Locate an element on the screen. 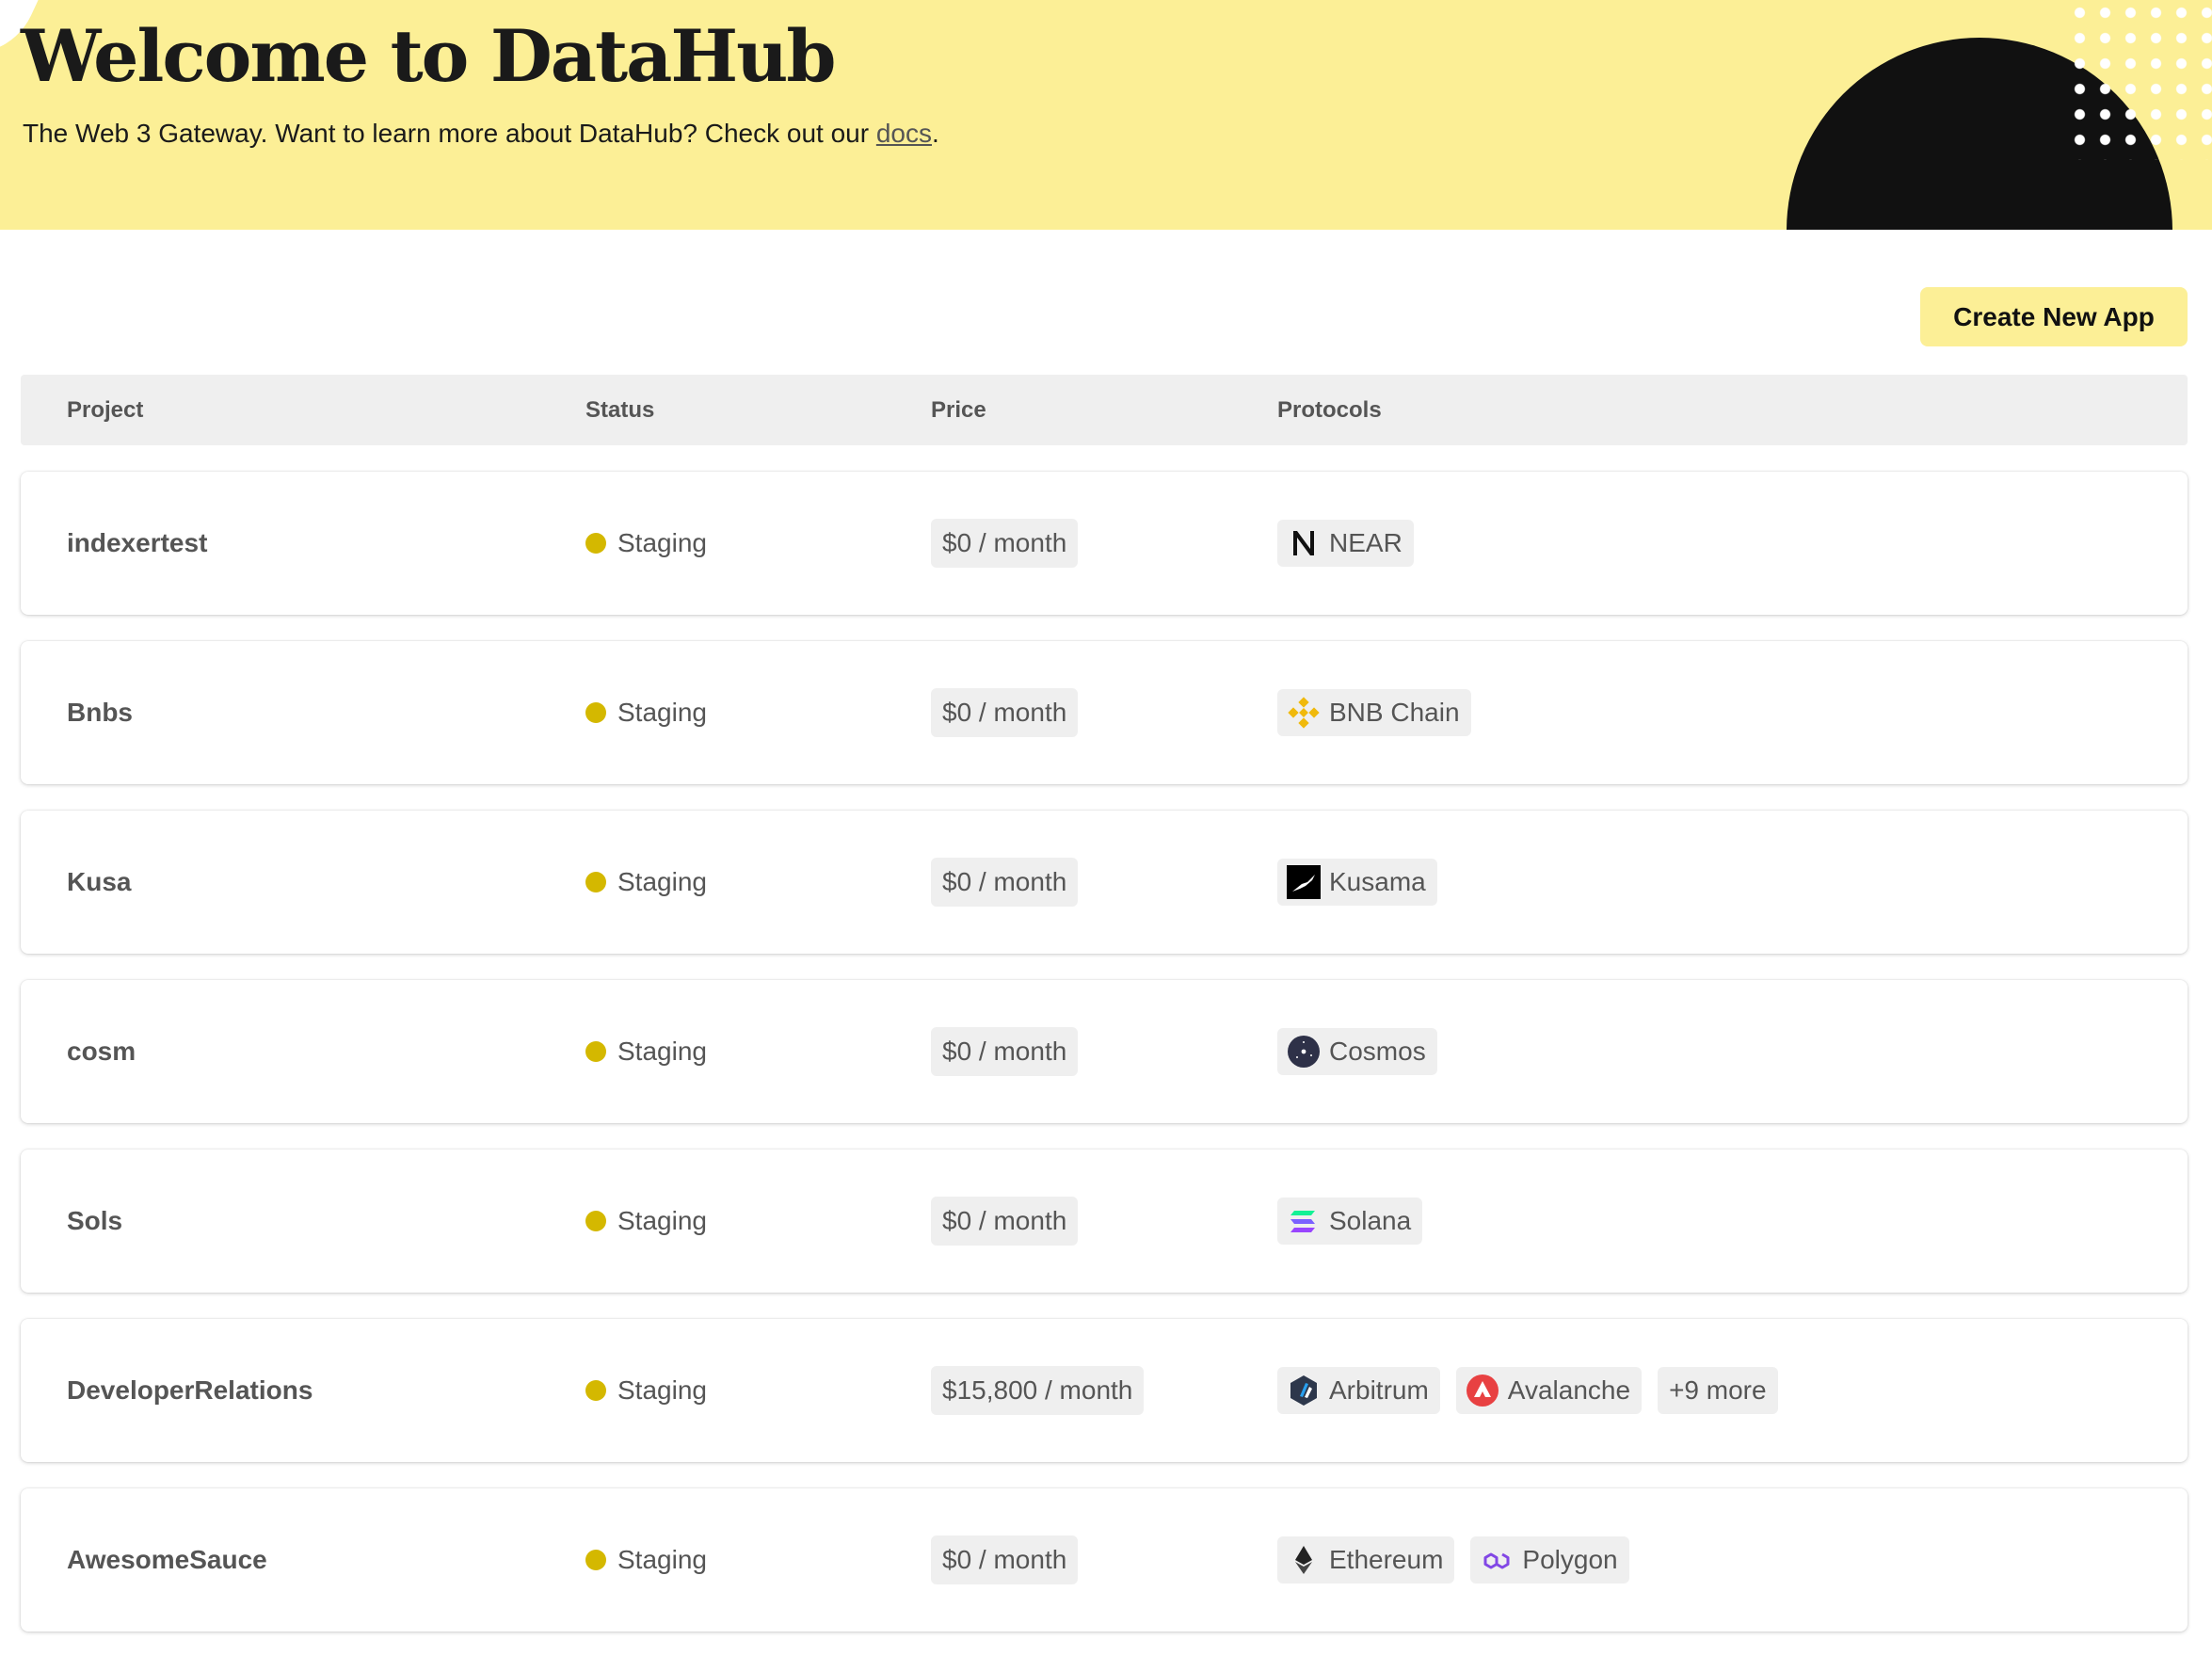  price-cell: $15,800 / month is located at coordinates (1038, 1391).